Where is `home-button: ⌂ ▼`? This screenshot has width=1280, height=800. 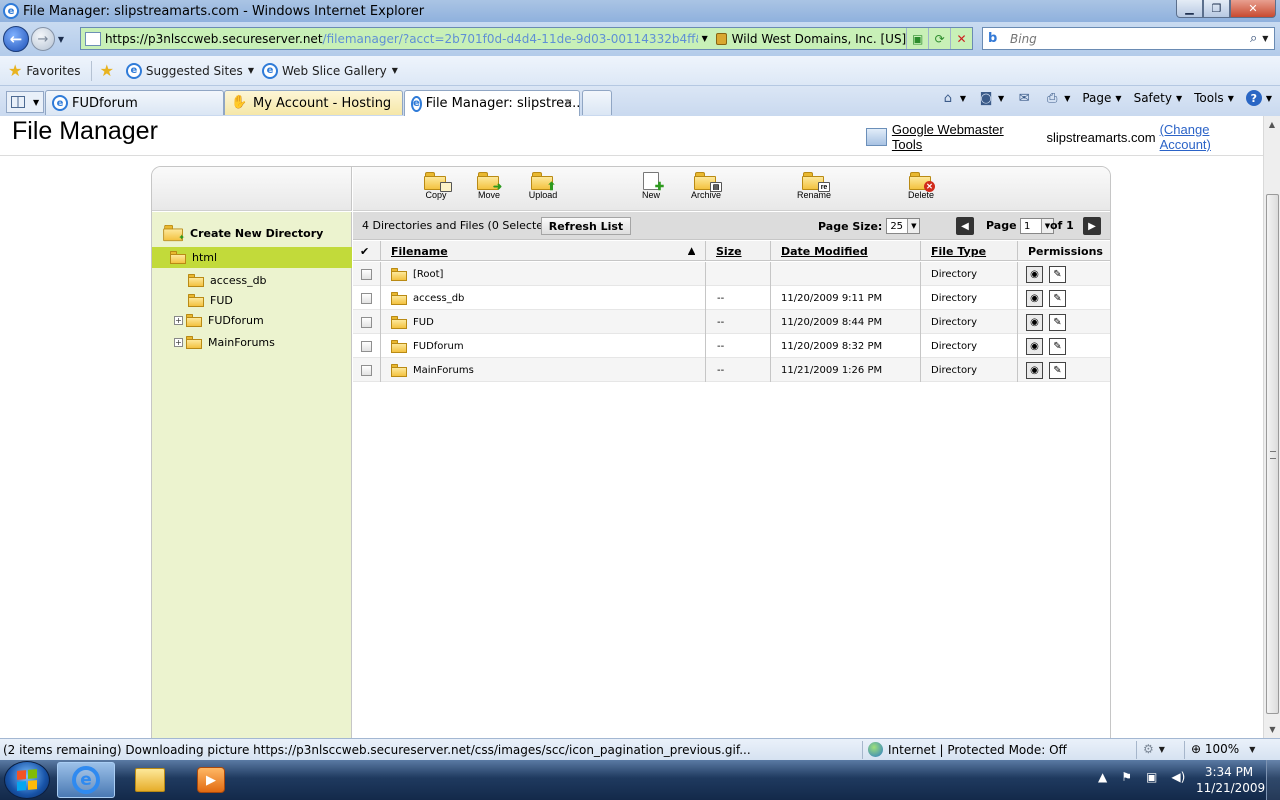
home-button: ⌂ ▼ is located at coordinates (953, 98).